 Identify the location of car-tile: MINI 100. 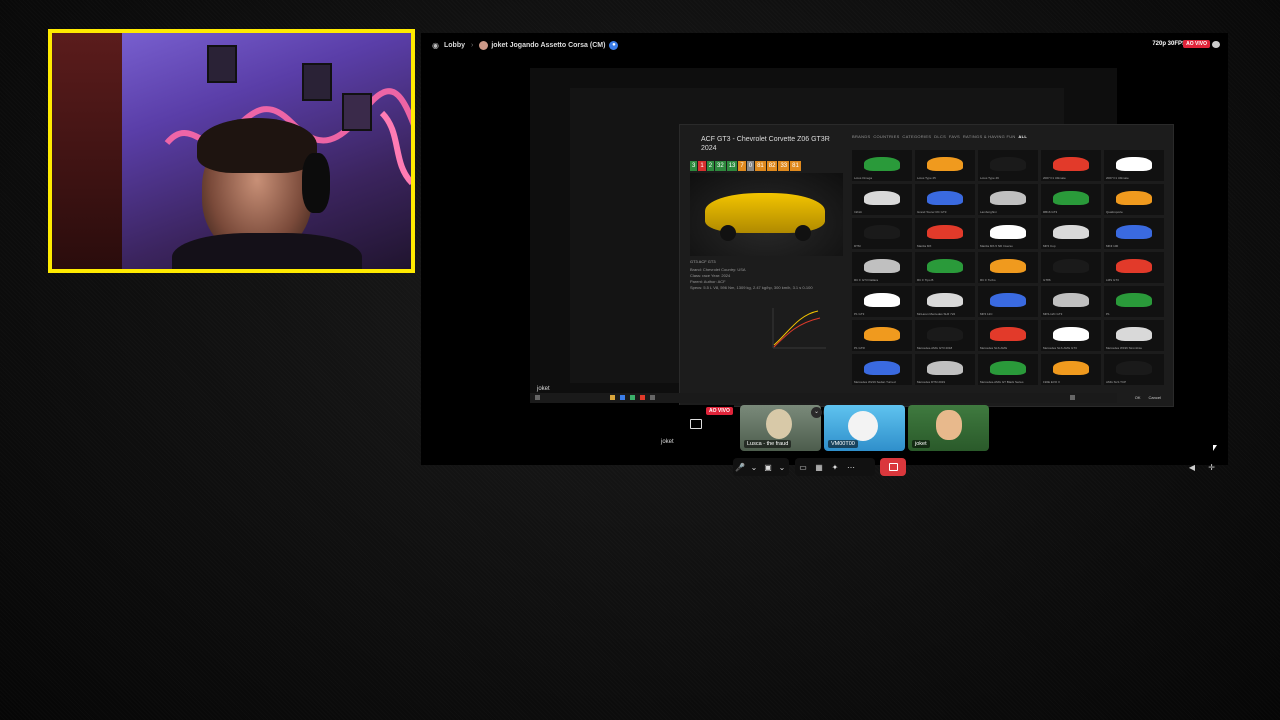
(1134, 233).